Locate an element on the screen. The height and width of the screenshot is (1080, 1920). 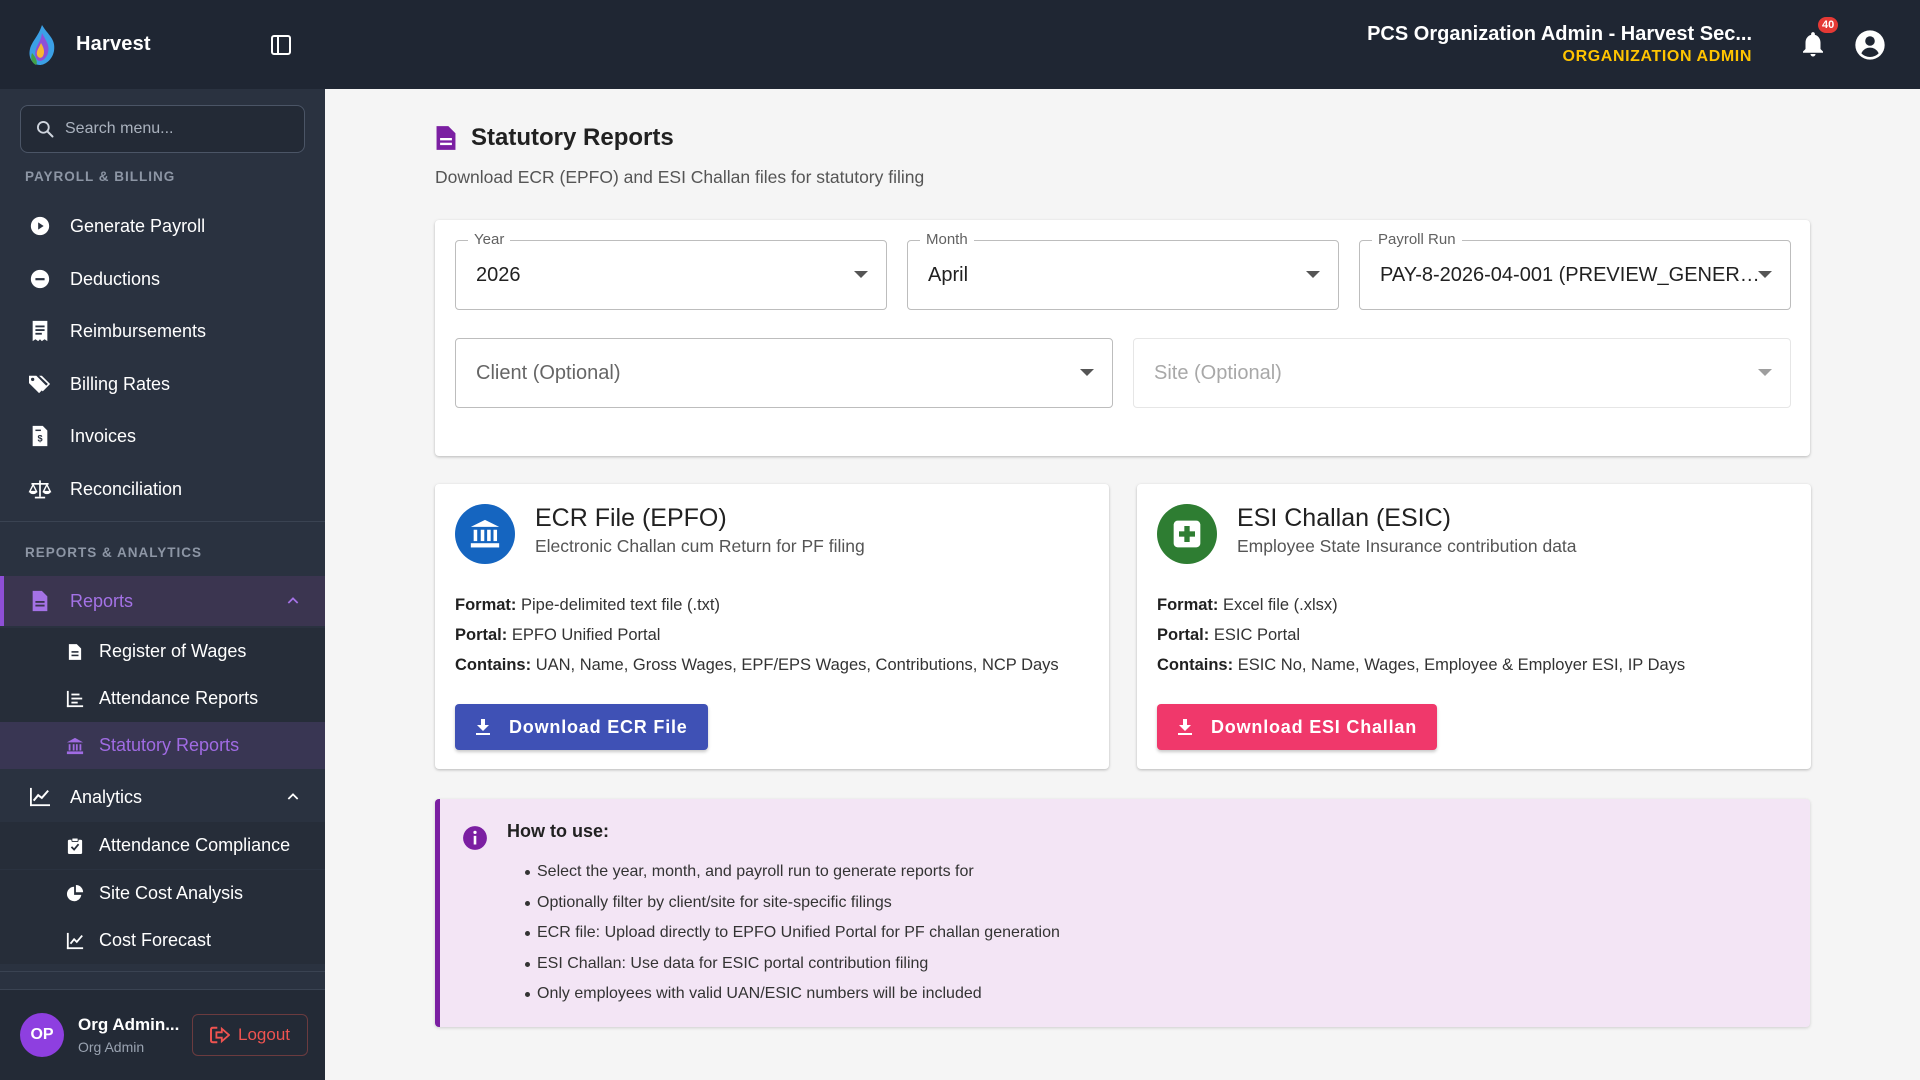
sidebar-user-footer: OP Org Admin... Org Admin Logout is located at coordinates (162, 1034).